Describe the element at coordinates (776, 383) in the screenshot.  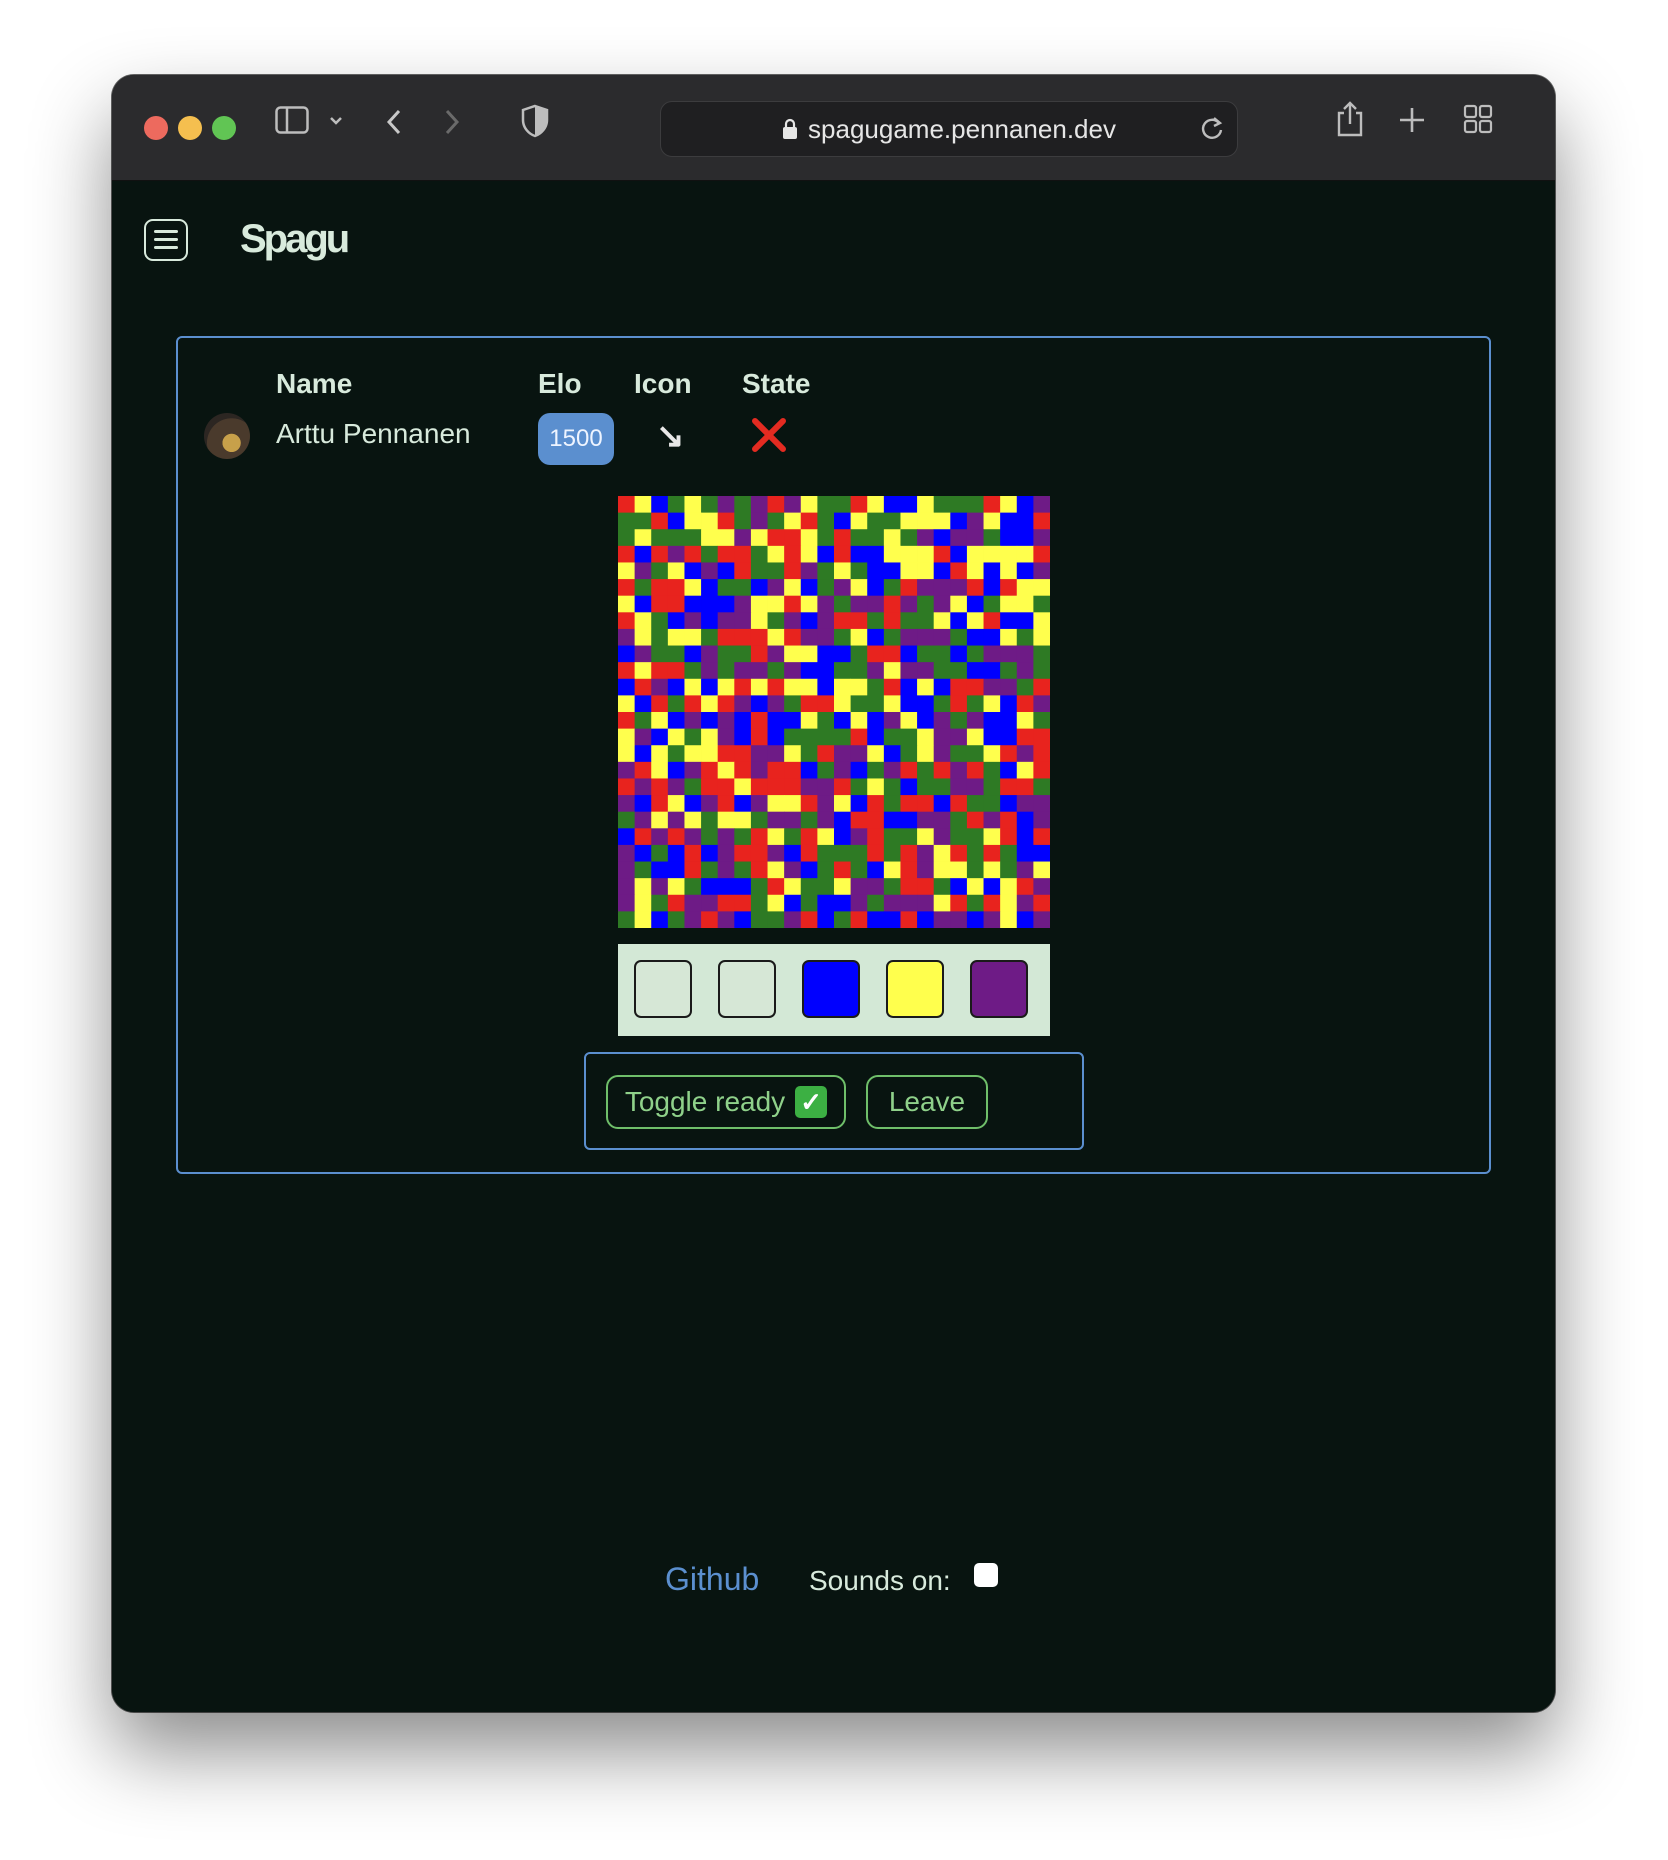
I see `header-state: State` at that location.